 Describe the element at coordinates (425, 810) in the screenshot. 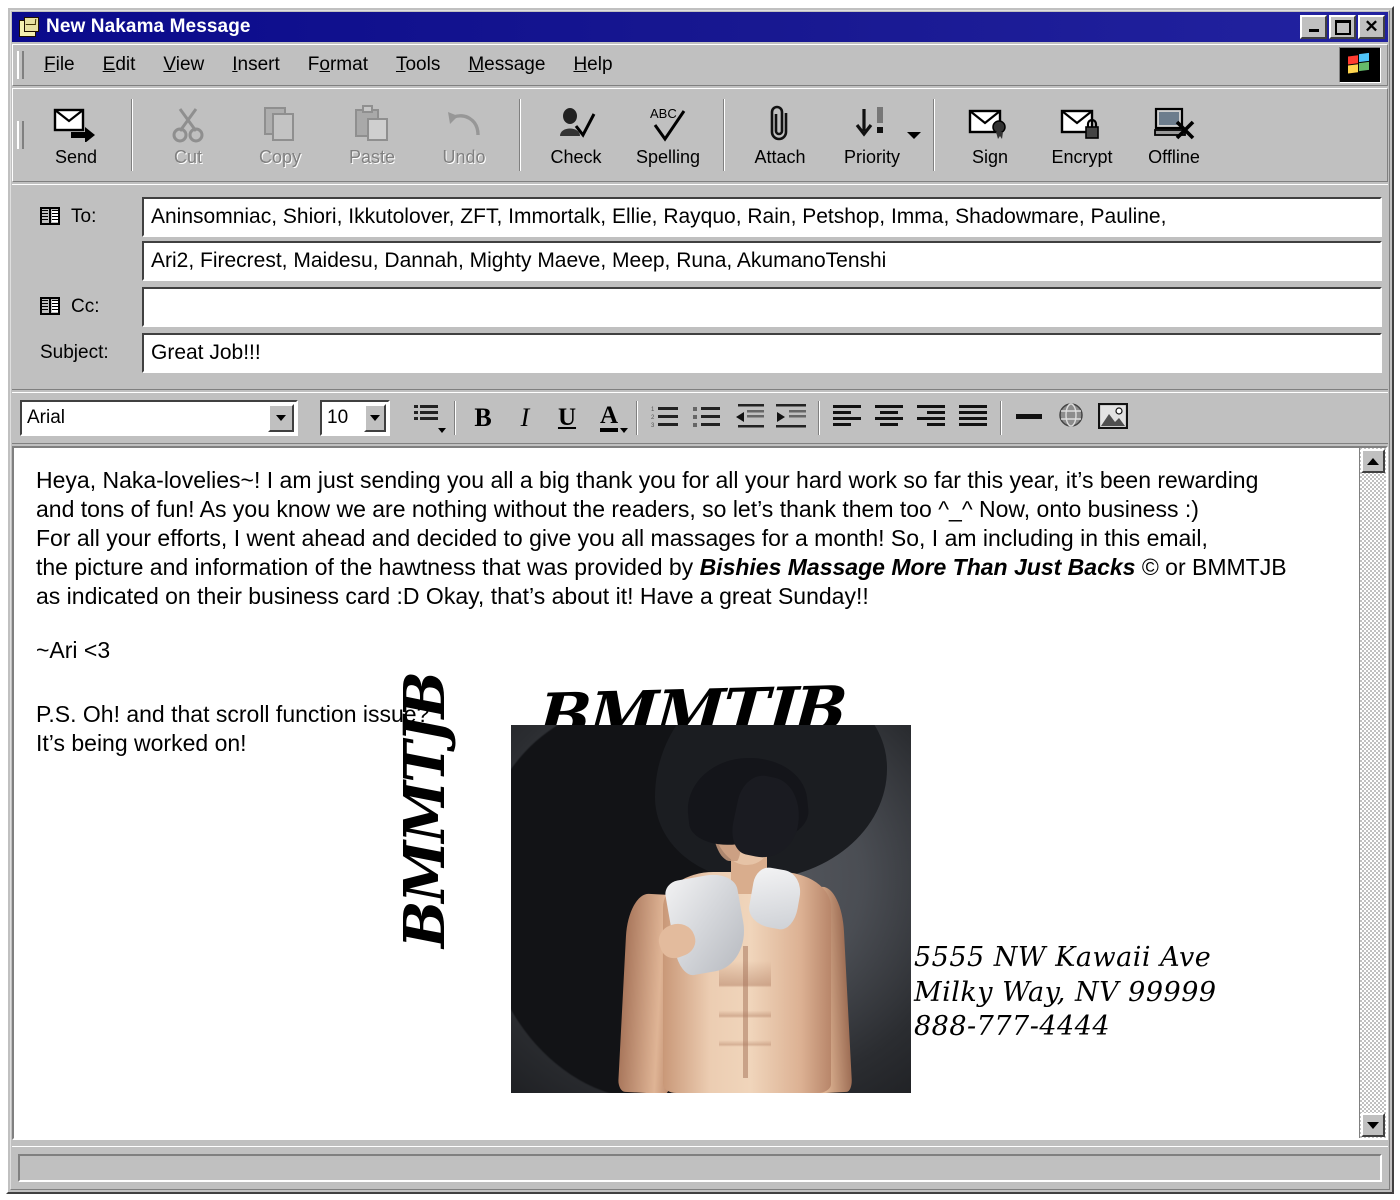

I see `card-logo-side: BMMTJB` at that location.